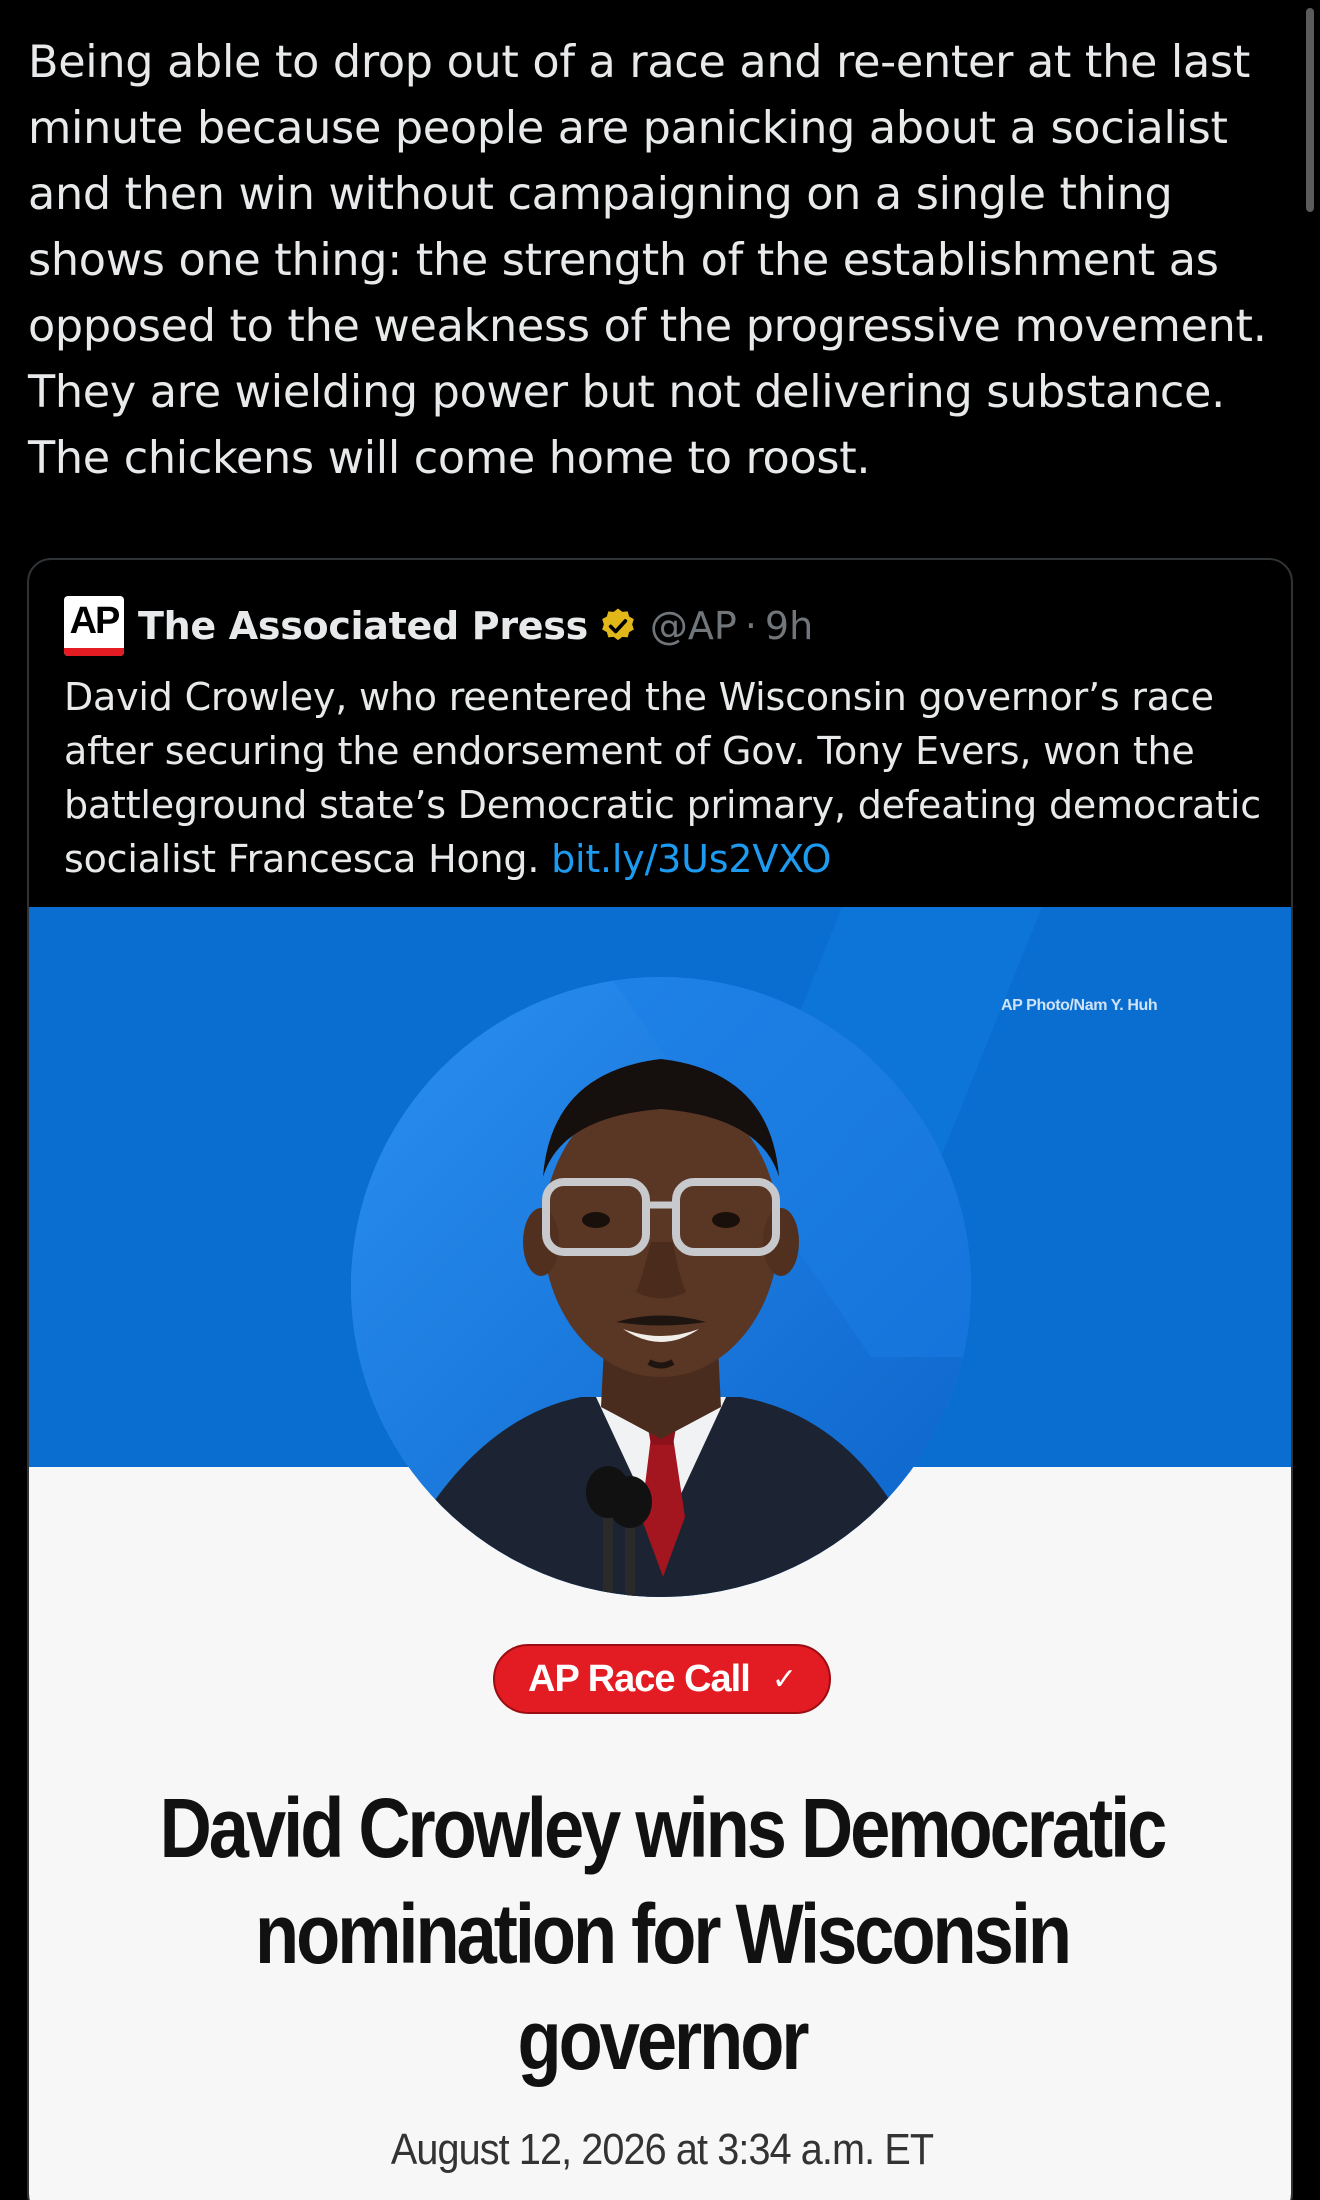  Describe the element at coordinates (639, 1678) in the screenshot. I see `race-call-label: AP Race Call` at that location.